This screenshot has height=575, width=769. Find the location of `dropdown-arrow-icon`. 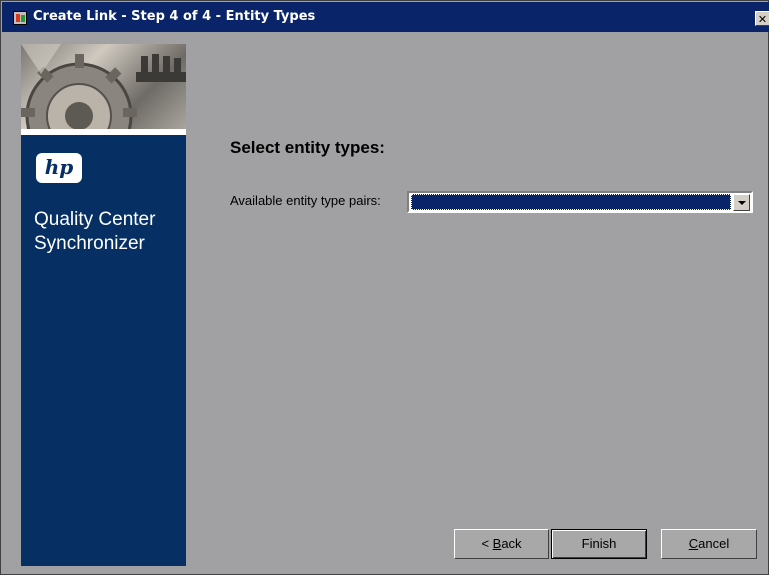

dropdown-arrow-icon is located at coordinates (741, 202).